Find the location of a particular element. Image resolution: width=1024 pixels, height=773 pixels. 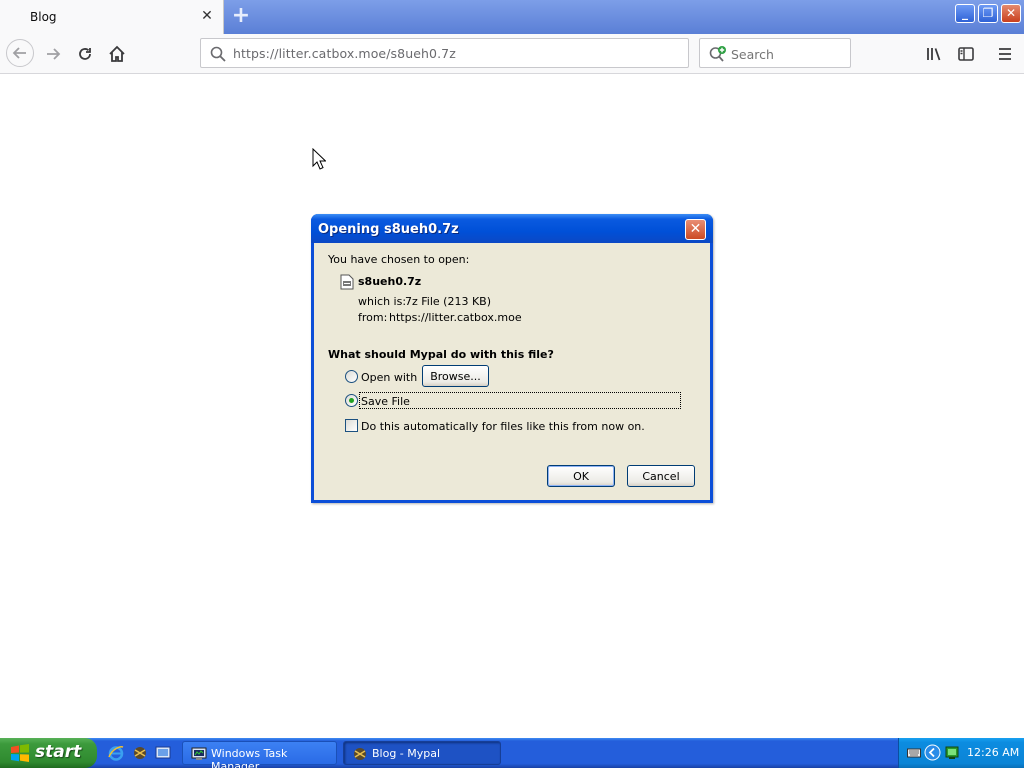

file-type-label: which is: is located at coordinates (382, 301).